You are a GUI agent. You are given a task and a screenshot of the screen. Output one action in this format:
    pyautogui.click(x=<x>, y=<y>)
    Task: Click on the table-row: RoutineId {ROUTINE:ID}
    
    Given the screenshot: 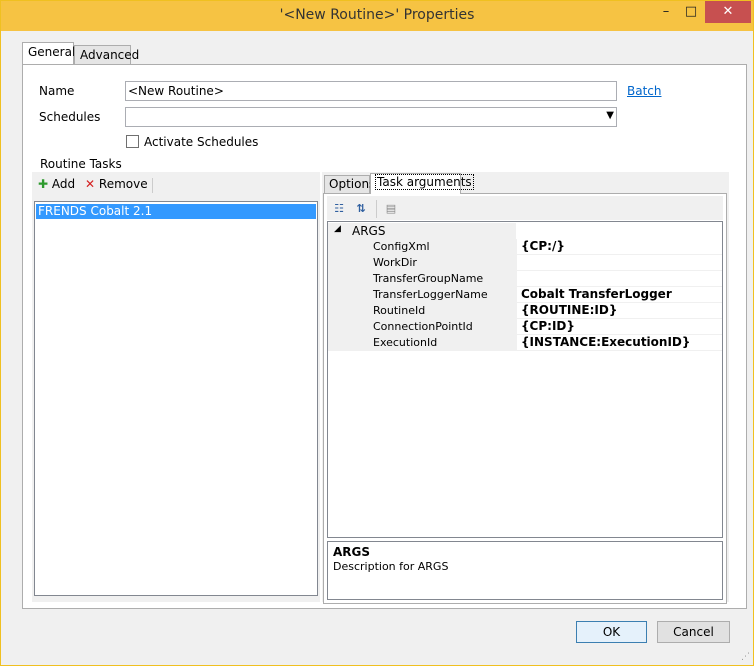 What is the action you would take?
    pyautogui.click(x=525, y=311)
    